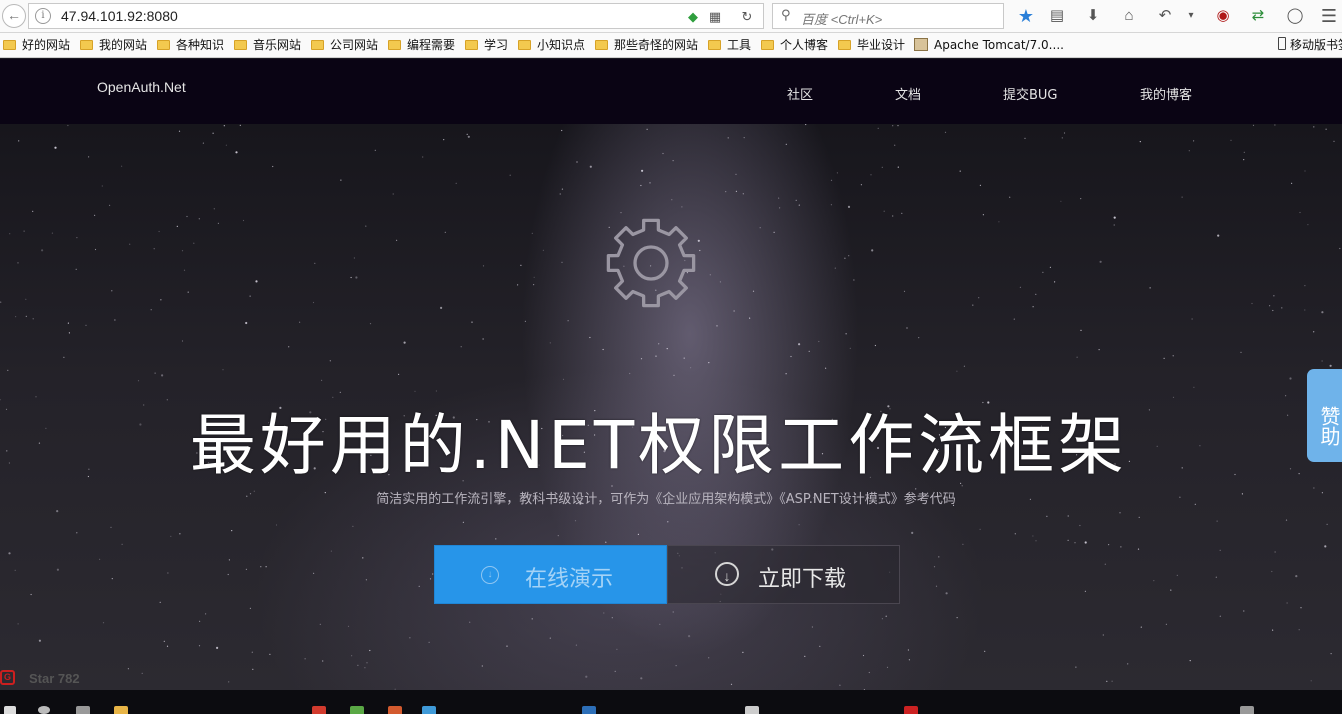 The image size is (1342, 714). I want to click on git-logo-icon: G, so click(7, 677).